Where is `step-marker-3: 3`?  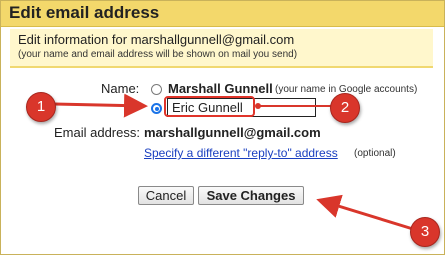
step-marker-3: 3 is located at coordinates (425, 232).